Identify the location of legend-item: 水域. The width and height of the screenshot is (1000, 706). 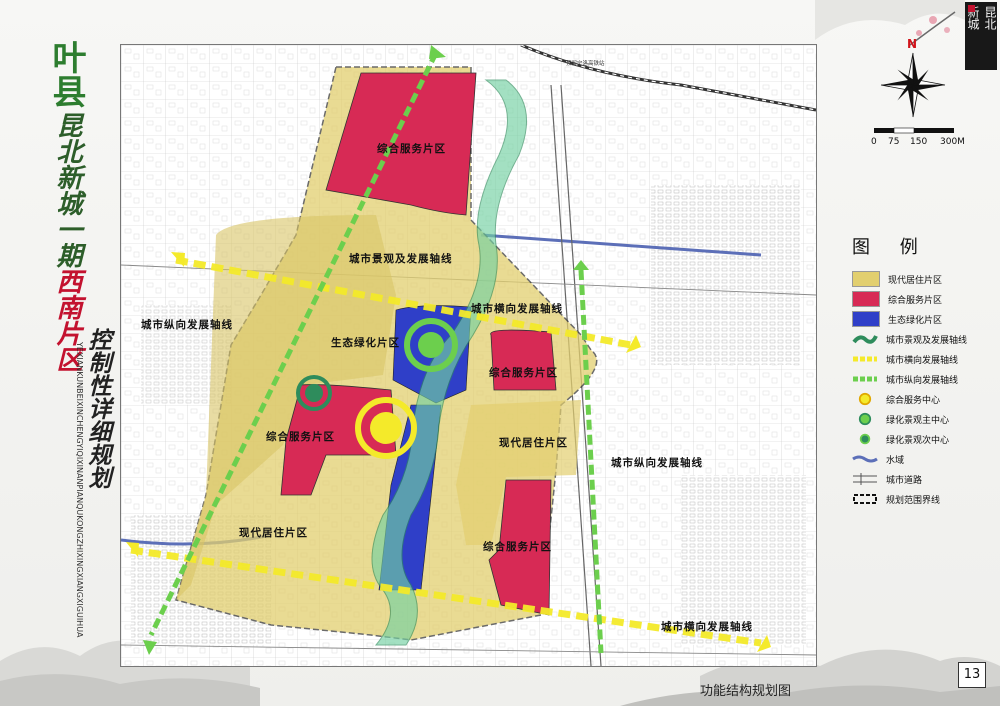
(878, 459).